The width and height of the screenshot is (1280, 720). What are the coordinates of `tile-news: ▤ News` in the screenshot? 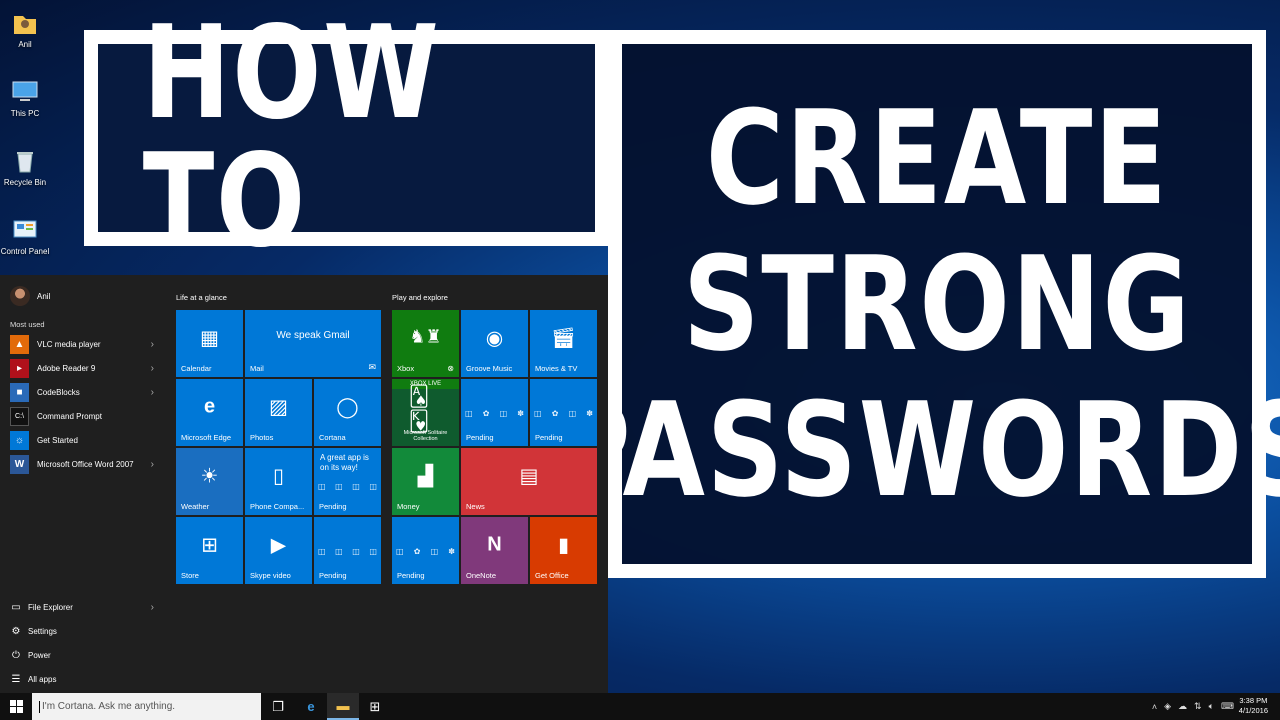 It's located at (529, 481).